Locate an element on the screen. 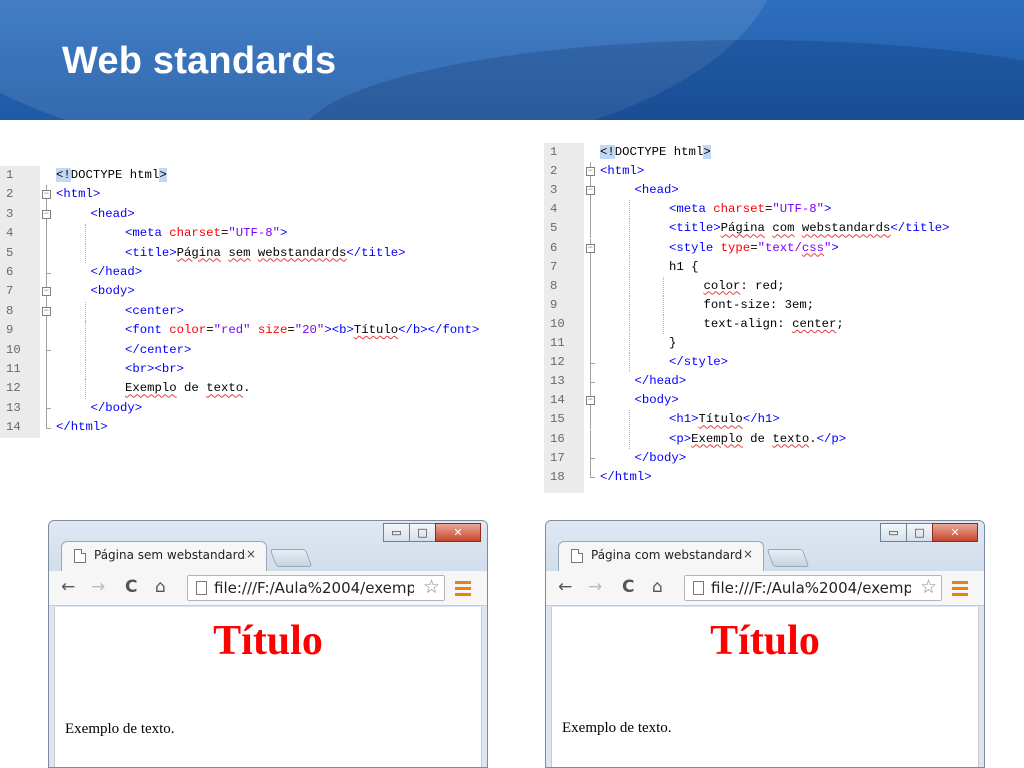  line-number: 6 is located at coordinates (554, 247).